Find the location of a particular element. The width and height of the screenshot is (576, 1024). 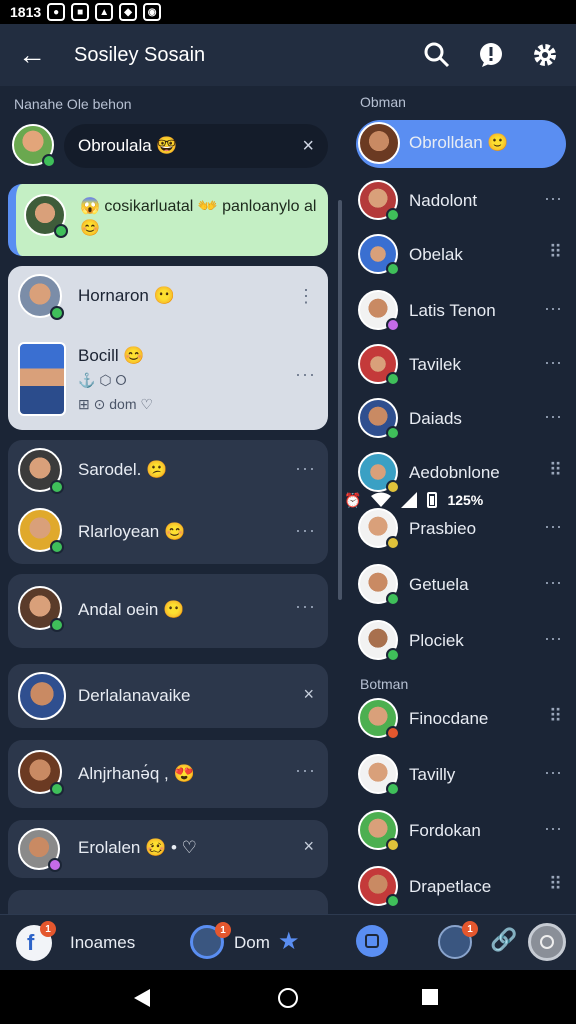

clock-icon: 1 is located at coordinates (458, 940).